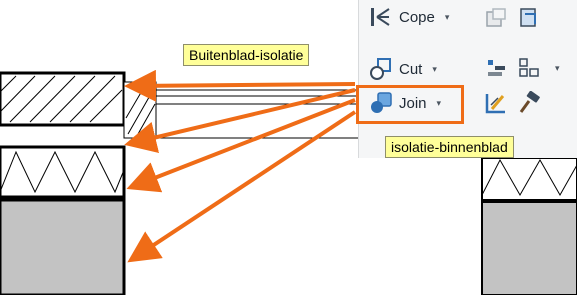 The width and height of the screenshot is (577, 295). Describe the element at coordinates (496, 103) in the screenshot. I see `linework-icon` at that location.